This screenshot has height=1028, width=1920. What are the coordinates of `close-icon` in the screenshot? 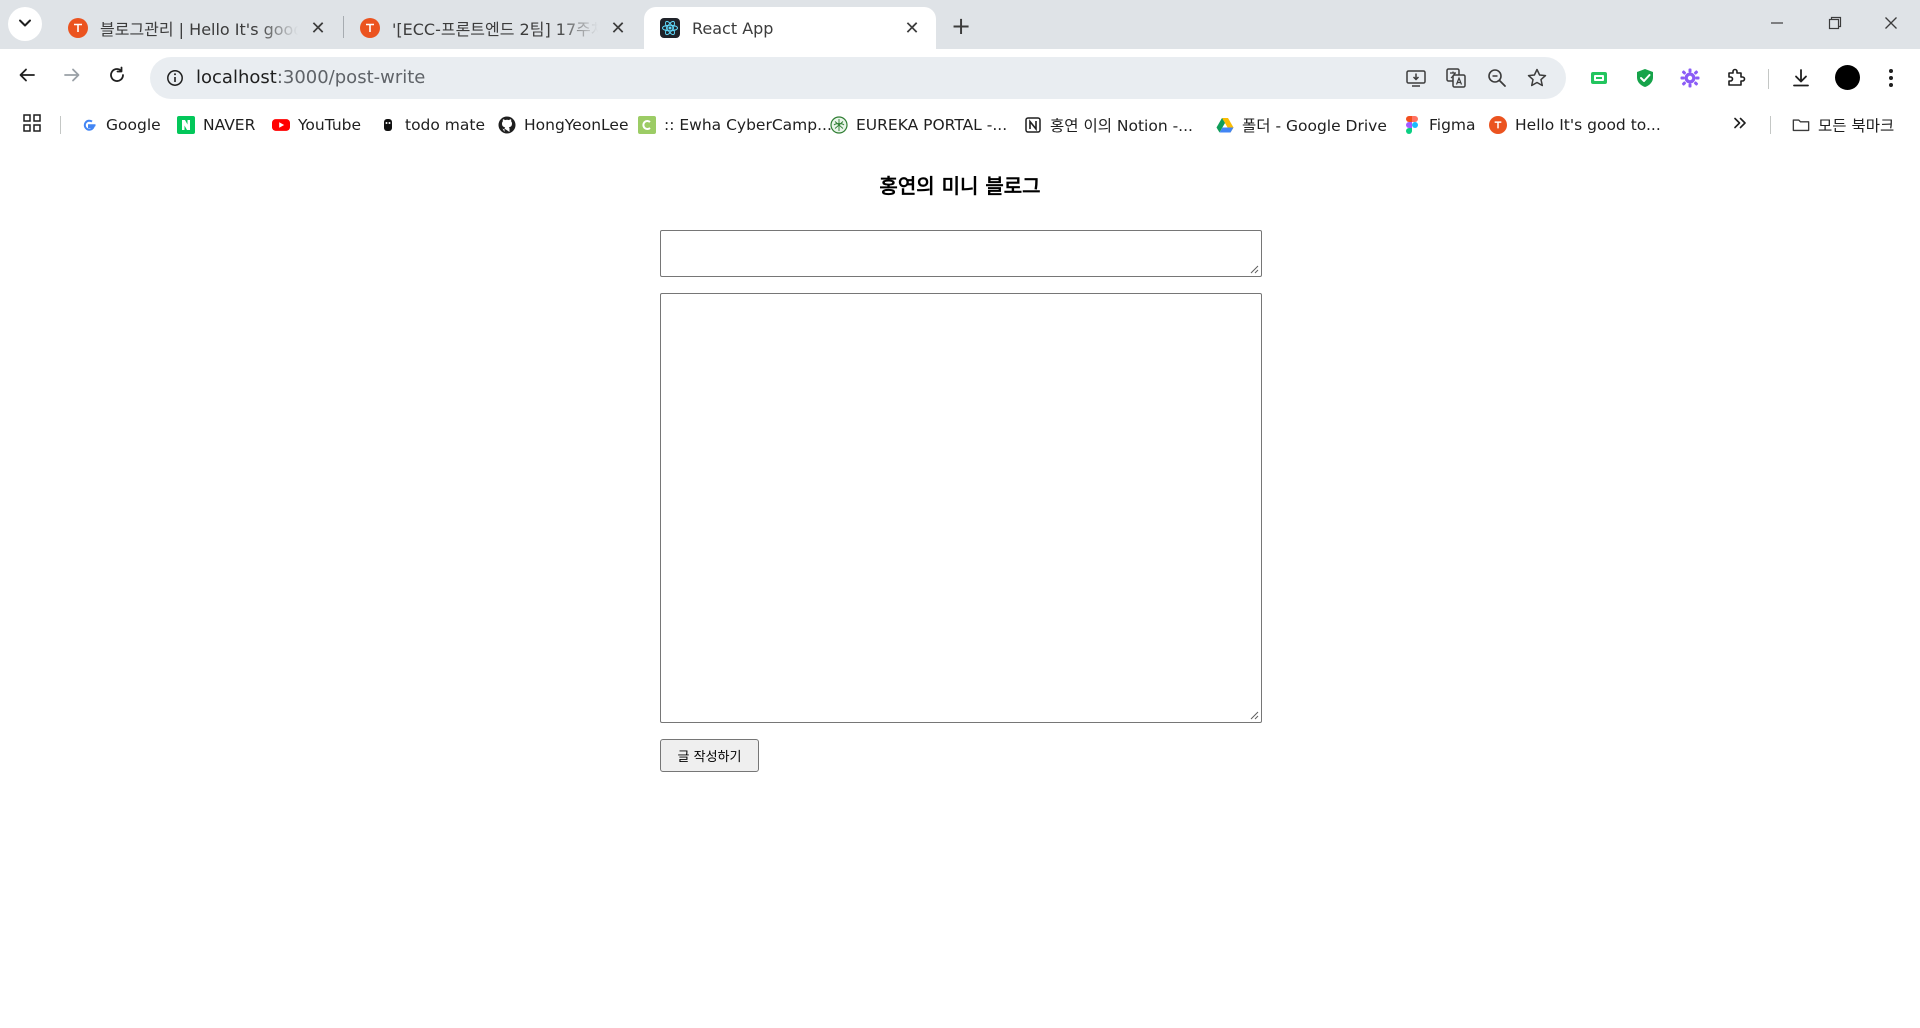 It's located at (1891, 24).